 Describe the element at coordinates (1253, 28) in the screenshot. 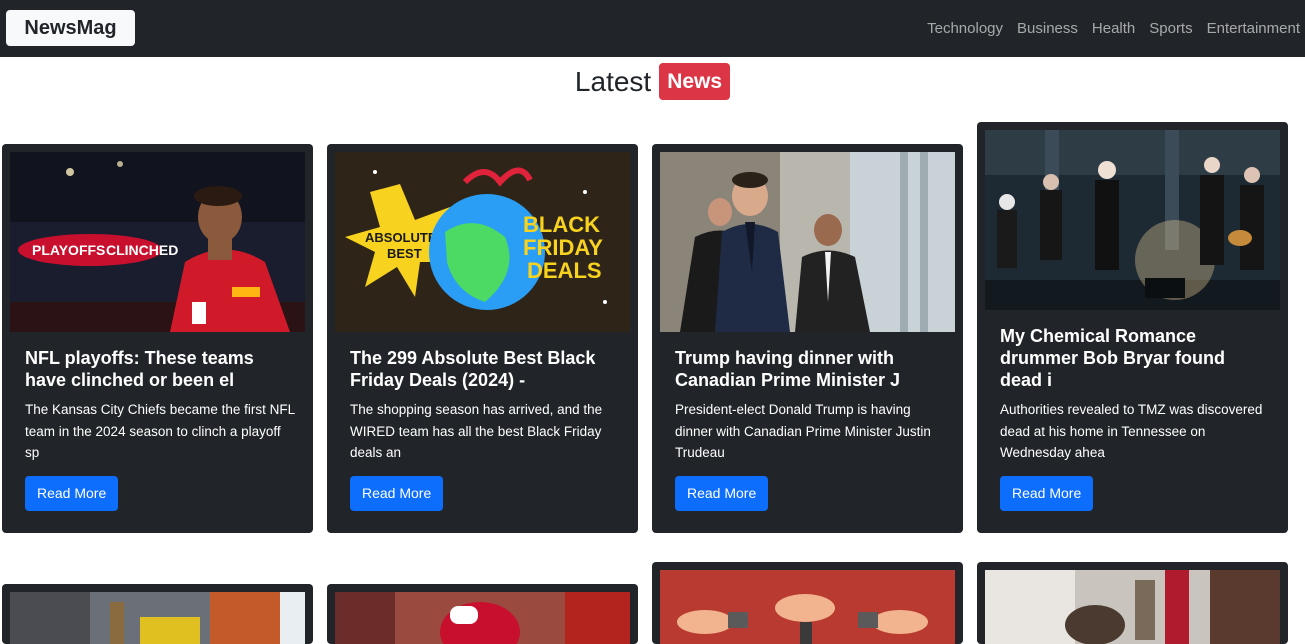

I see `nav-link-entertainment: Entertainment` at that location.